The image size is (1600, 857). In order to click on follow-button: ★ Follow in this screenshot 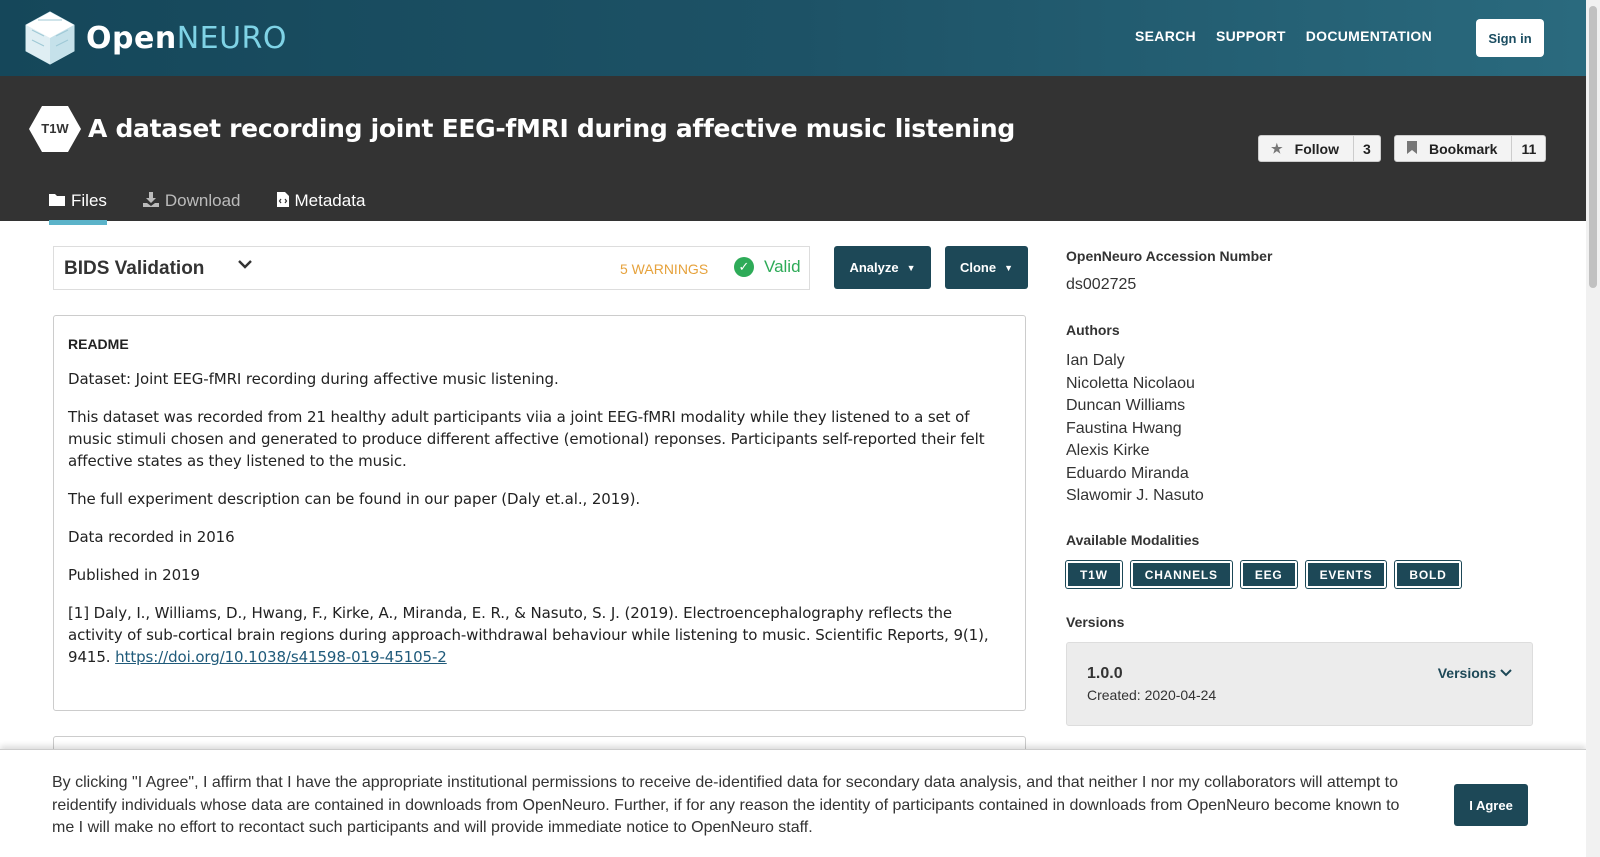, I will do `click(1306, 148)`.